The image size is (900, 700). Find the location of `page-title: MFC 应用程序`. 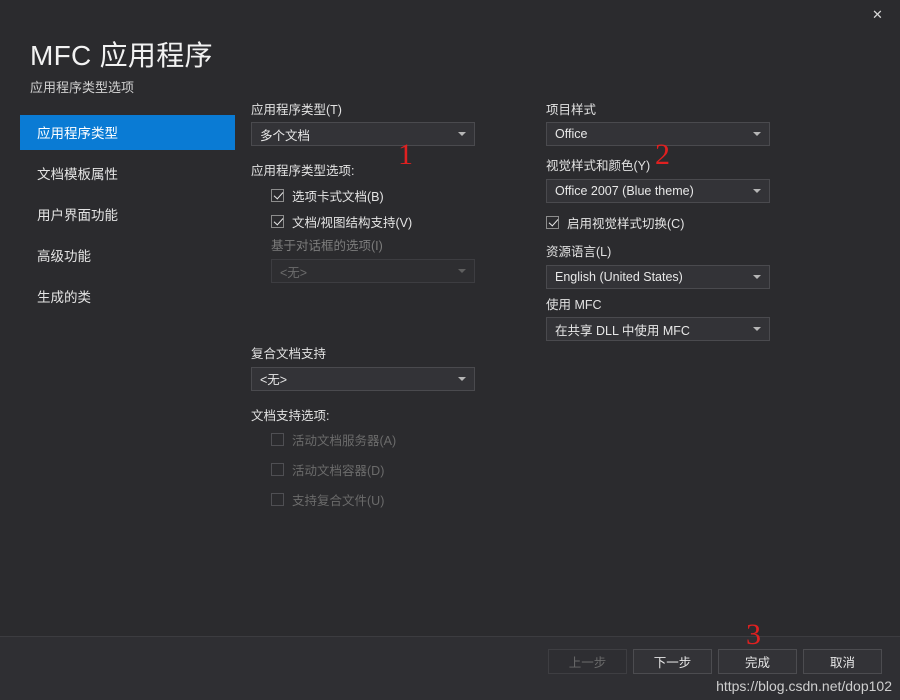

page-title: MFC 应用程序 is located at coordinates (121, 55).